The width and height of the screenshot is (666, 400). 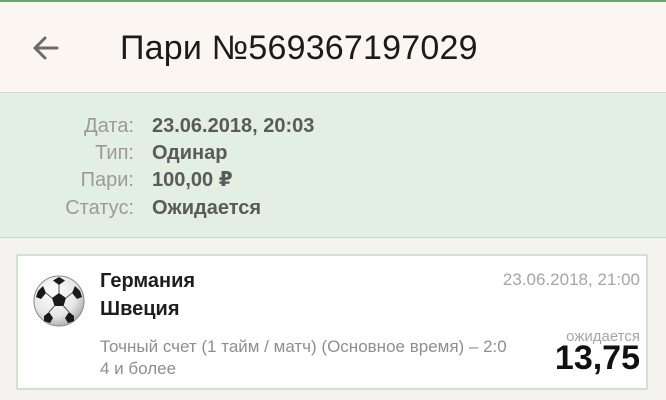 I want to click on detail-row-date: Дата: 23.06.2018, 20:03, so click(x=333, y=126).